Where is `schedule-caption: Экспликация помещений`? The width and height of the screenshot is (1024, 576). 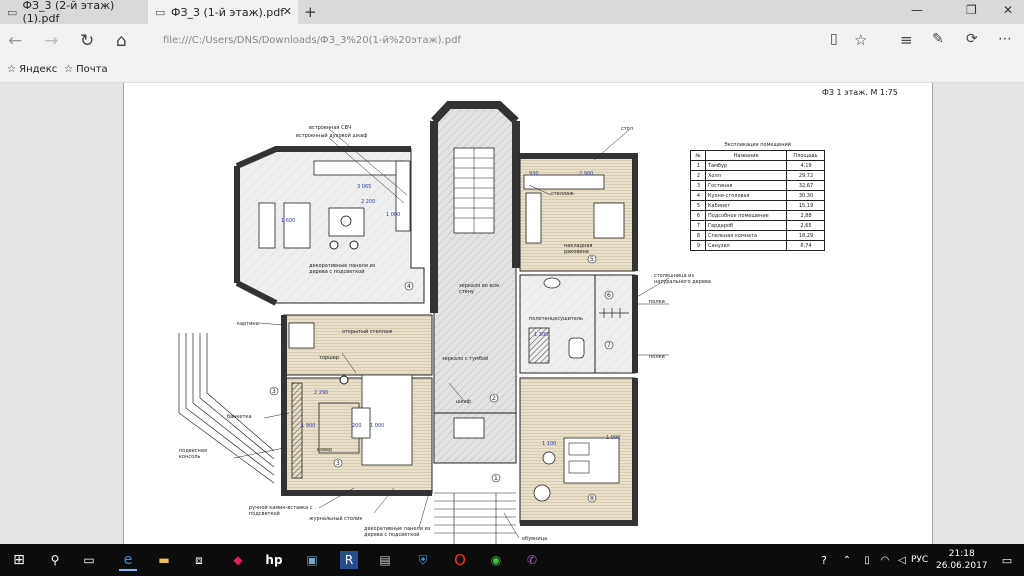 schedule-caption: Экспликация помещений is located at coordinates (757, 145).